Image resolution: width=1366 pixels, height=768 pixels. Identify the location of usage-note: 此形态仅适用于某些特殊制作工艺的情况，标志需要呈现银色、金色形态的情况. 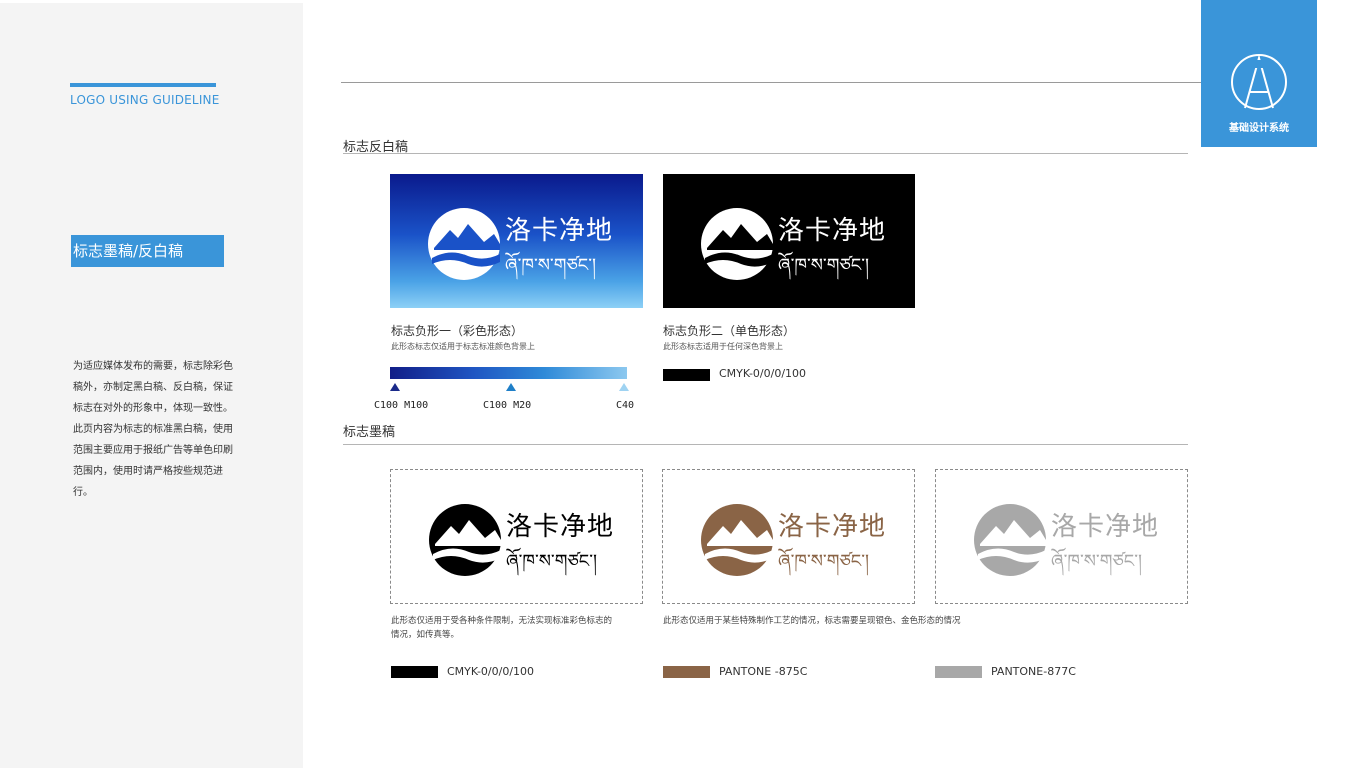
(812, 621).